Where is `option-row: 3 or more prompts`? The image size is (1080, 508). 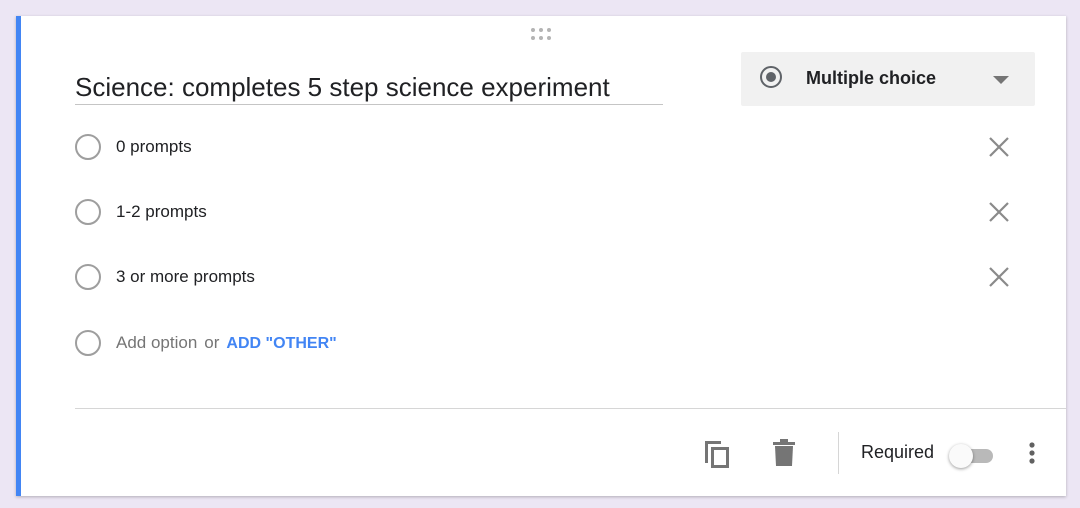
option-row: 3 or more prompts is located at coordinates (545, 277).